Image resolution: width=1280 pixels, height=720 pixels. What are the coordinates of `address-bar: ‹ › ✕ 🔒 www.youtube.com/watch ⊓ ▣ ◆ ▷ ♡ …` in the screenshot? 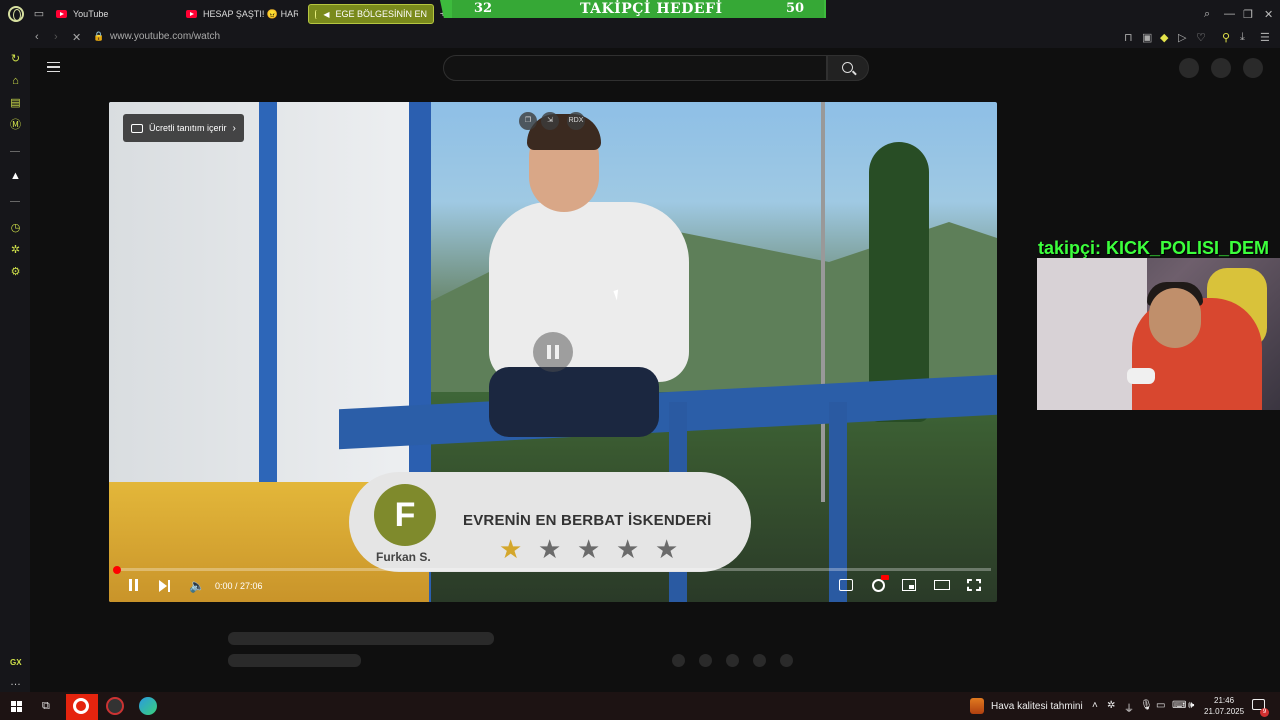 It's located at (640, 38).